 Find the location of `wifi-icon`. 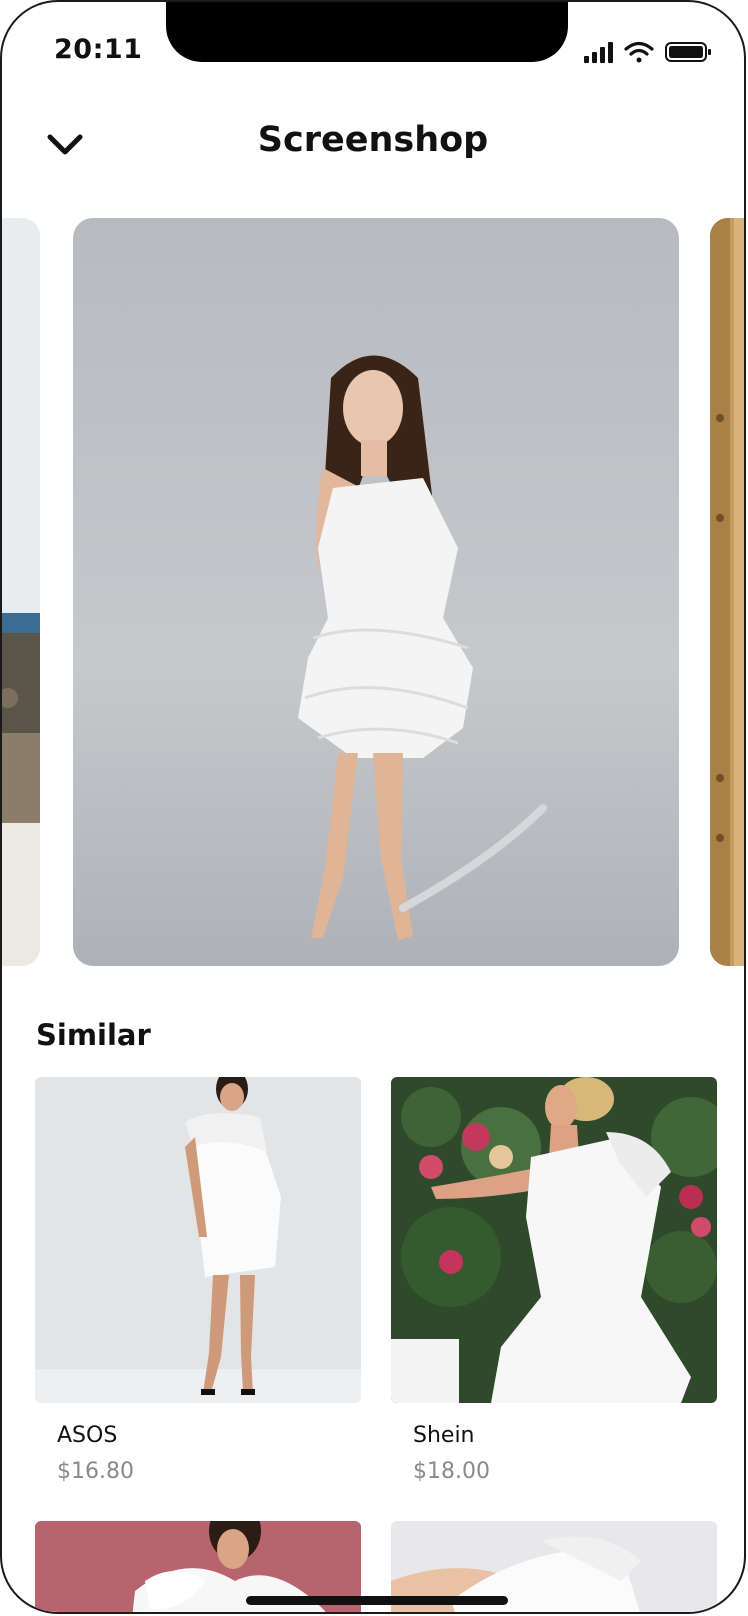

wifi-icon is located at coordinates (639, 52).